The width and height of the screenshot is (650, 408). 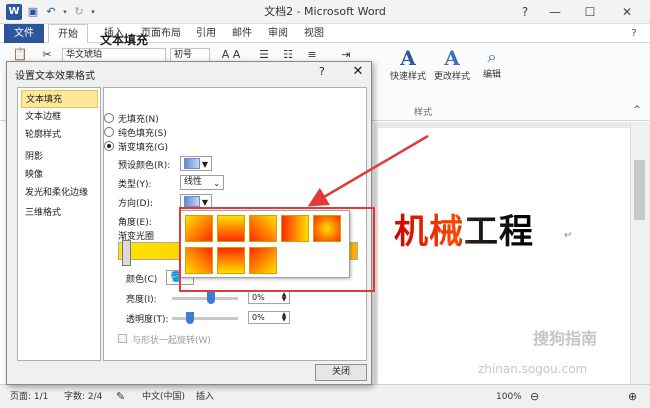 What do you see at coordinates (634, 33) in the screenshot?
I see `help-circle-icon: ?` at bounding box center [634, 33].